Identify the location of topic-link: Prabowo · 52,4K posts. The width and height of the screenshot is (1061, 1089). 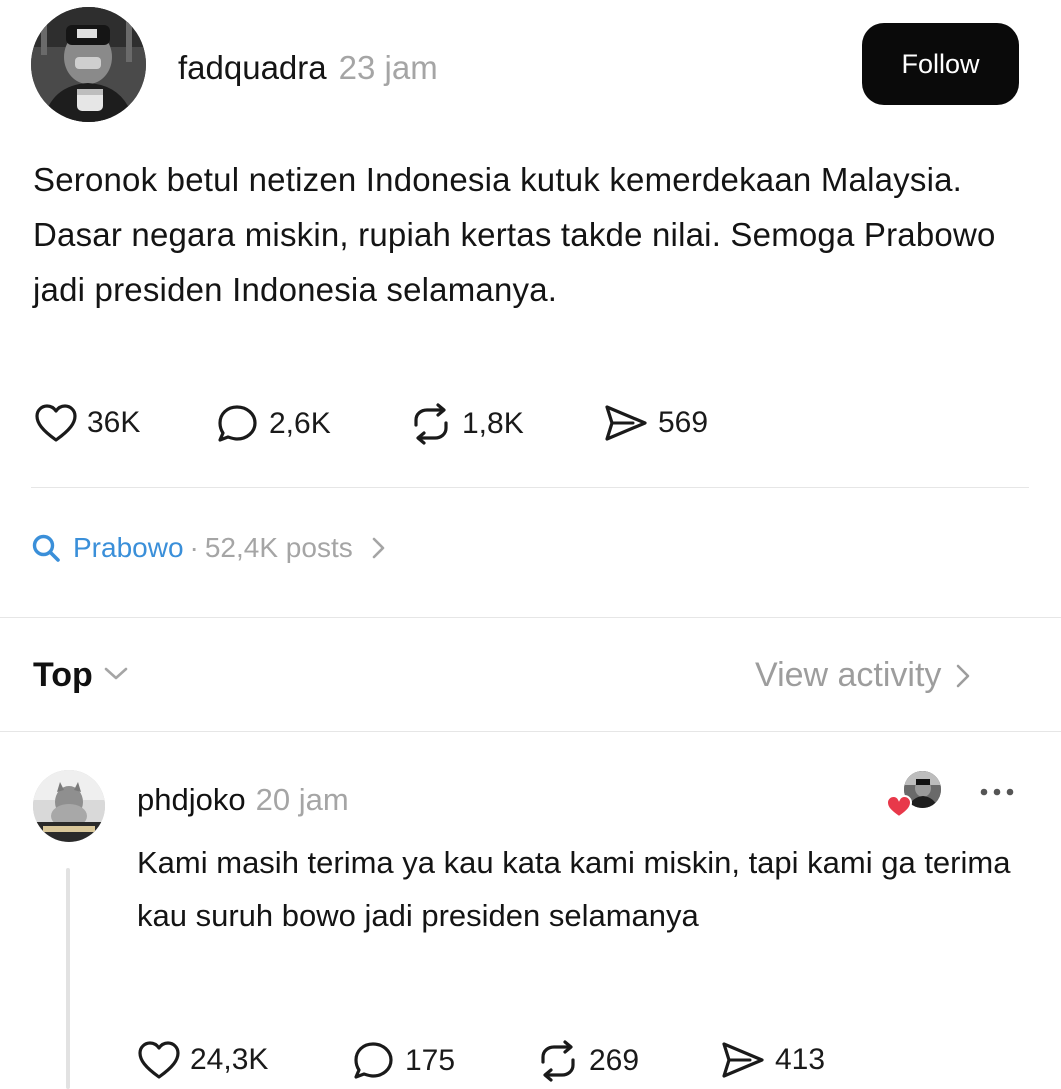
(210, 548).